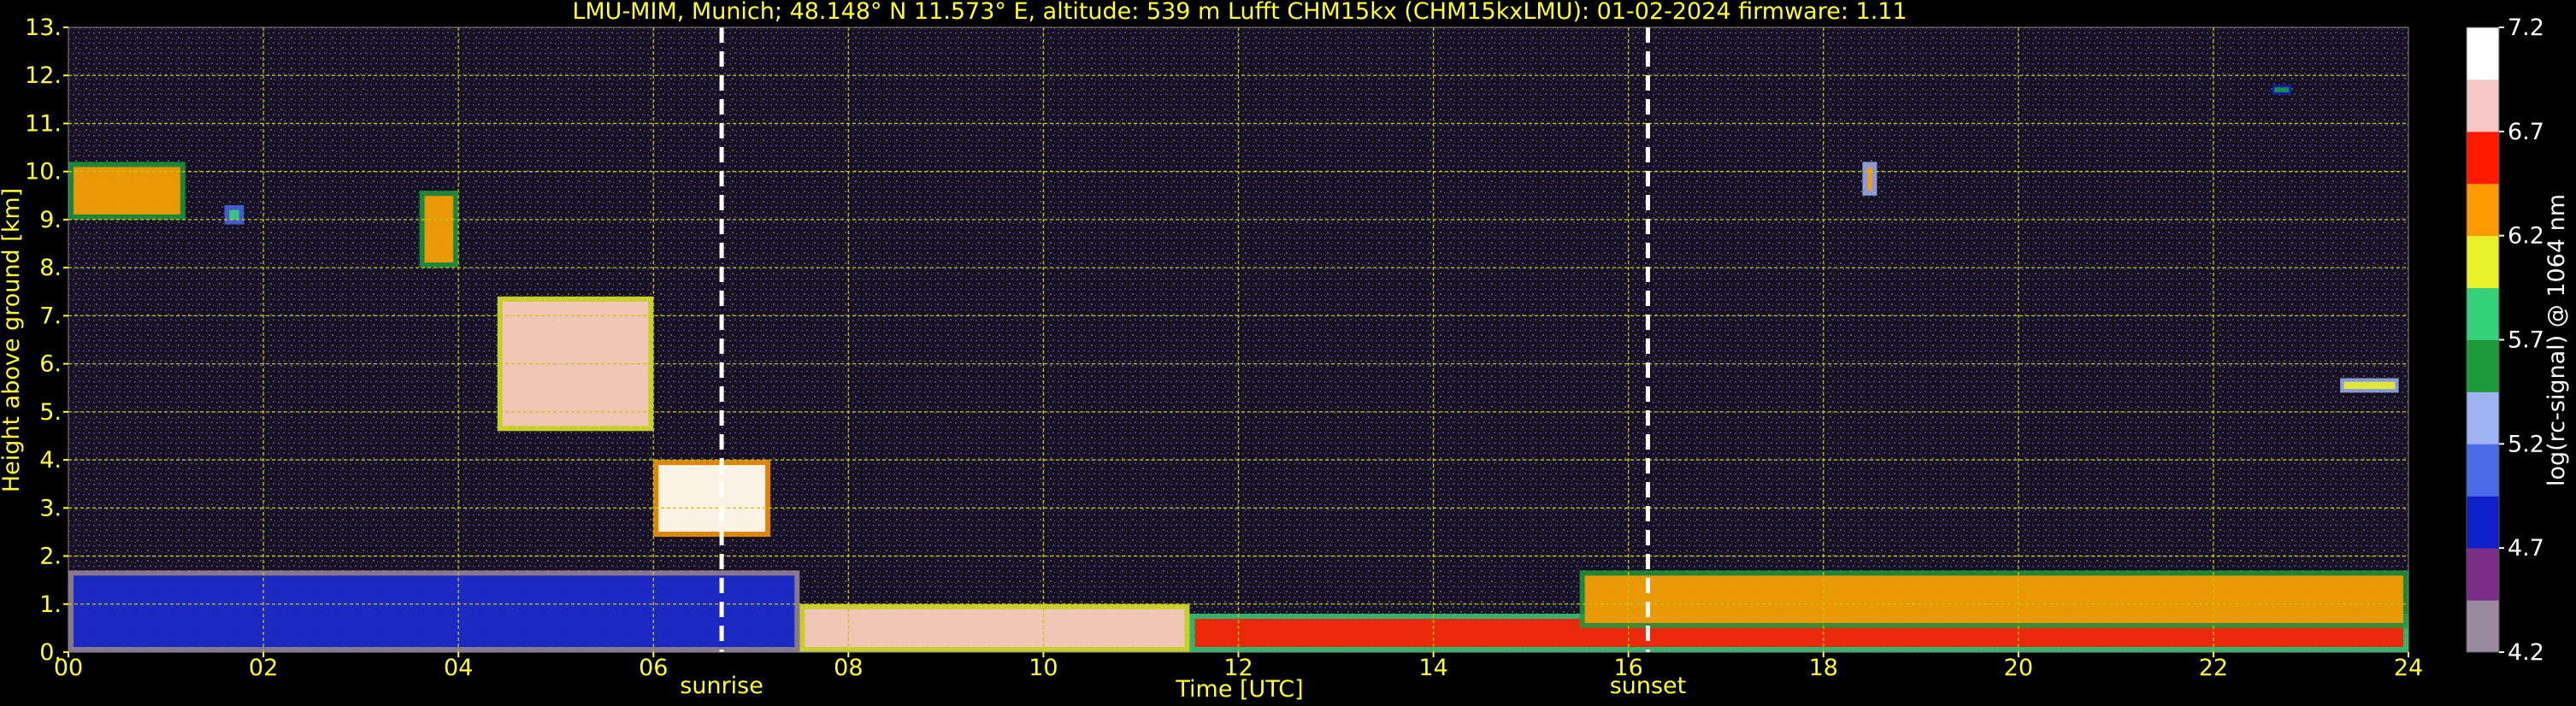 Image resolution: width=2576 pixels, height=706 pixels. Describe the element at coordinates (44, 75) in the screenshot. I see `y-tick-label: 12.` at that location.